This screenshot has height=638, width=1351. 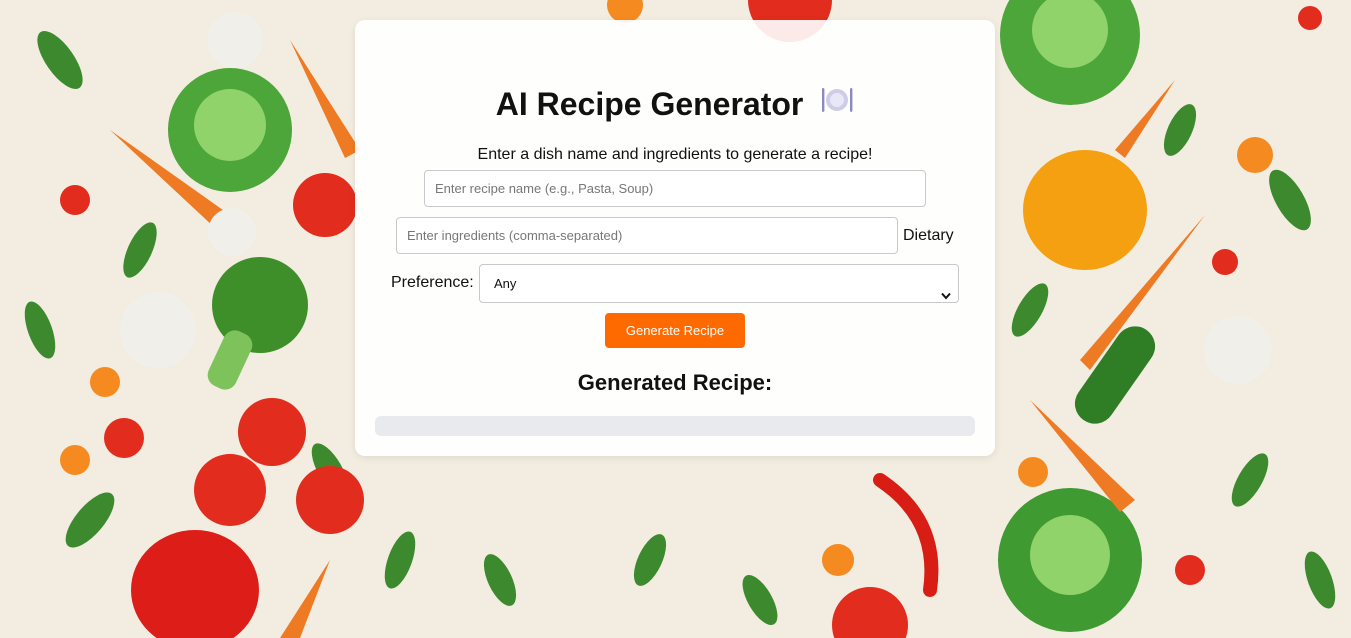 I want to click on dietary-label: Dietary, so click(x=928, y=235).